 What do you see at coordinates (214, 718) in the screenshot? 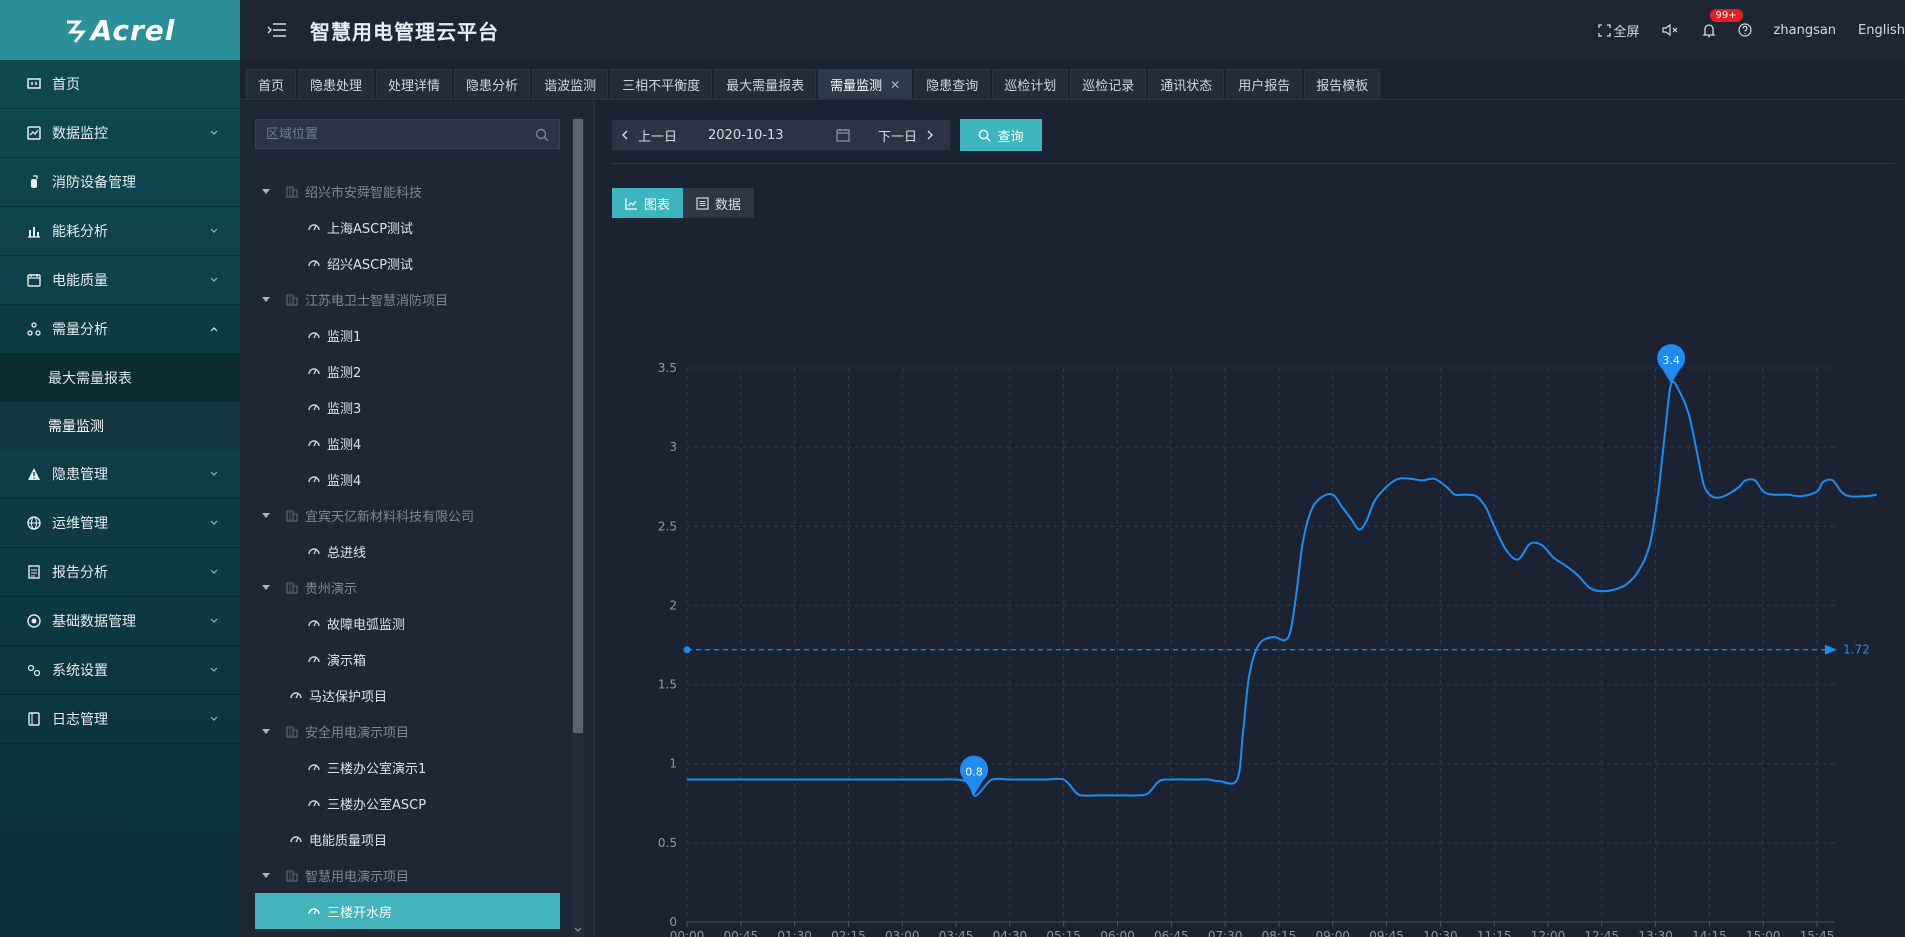
I see `chevron-down-icon` at bounding box center [214, 718].